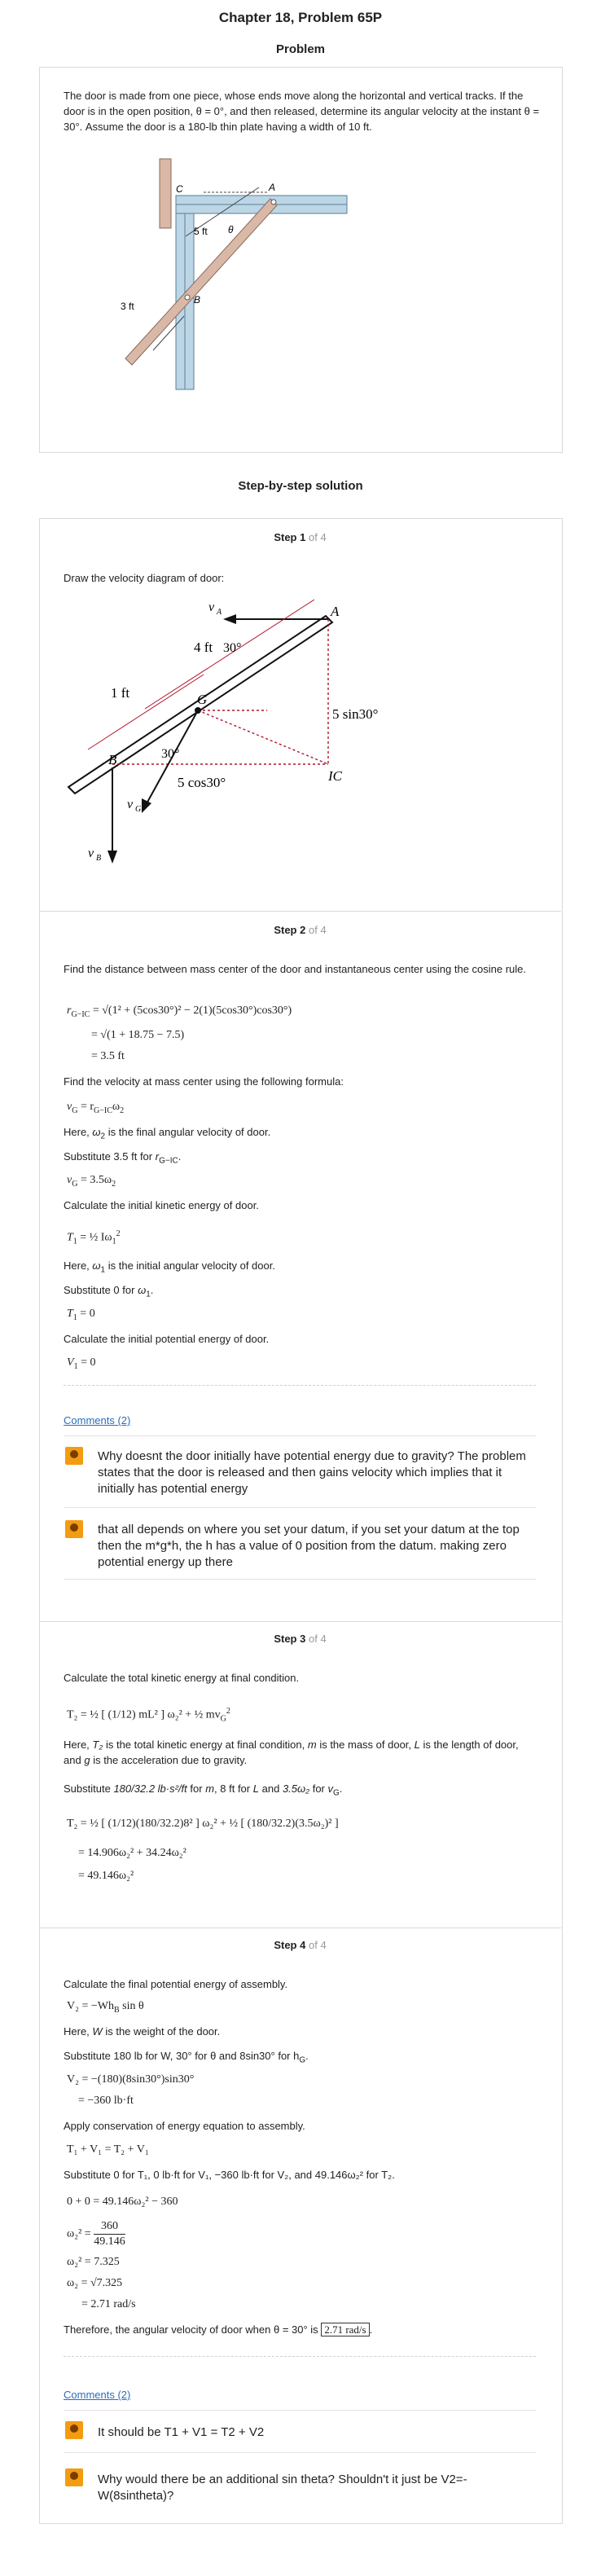  I want to click on step3-eq3: = 14.906ω₂² + 34.24ω₂², so click(132, 1853).